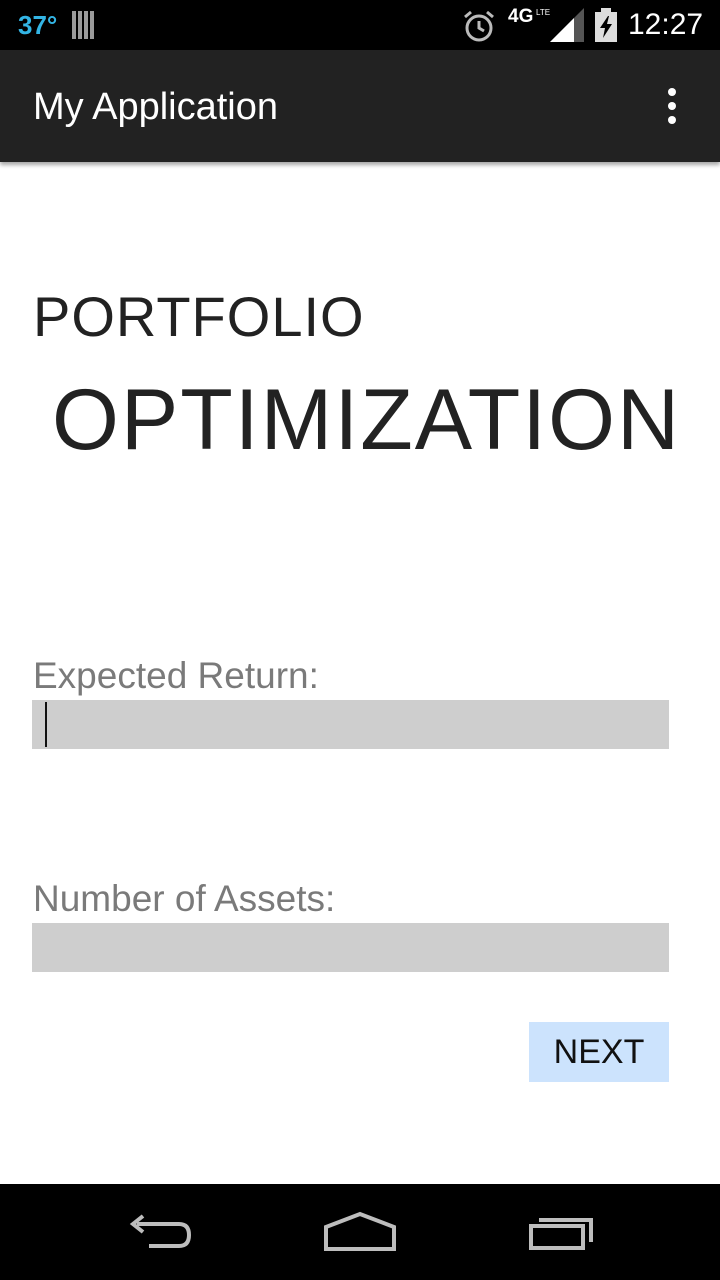 The height and width of the screenshot is (1280, 720). I want to click on home-button, so click(360, 1232).